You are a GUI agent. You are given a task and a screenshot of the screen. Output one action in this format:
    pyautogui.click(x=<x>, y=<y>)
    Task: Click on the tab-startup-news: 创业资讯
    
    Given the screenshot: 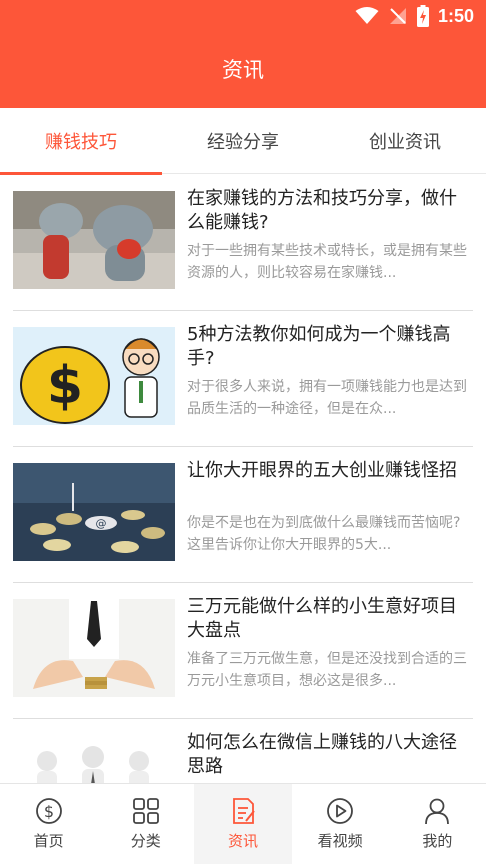 What is the action you would take?
    pyautogui.click(x=405, y=141)
    